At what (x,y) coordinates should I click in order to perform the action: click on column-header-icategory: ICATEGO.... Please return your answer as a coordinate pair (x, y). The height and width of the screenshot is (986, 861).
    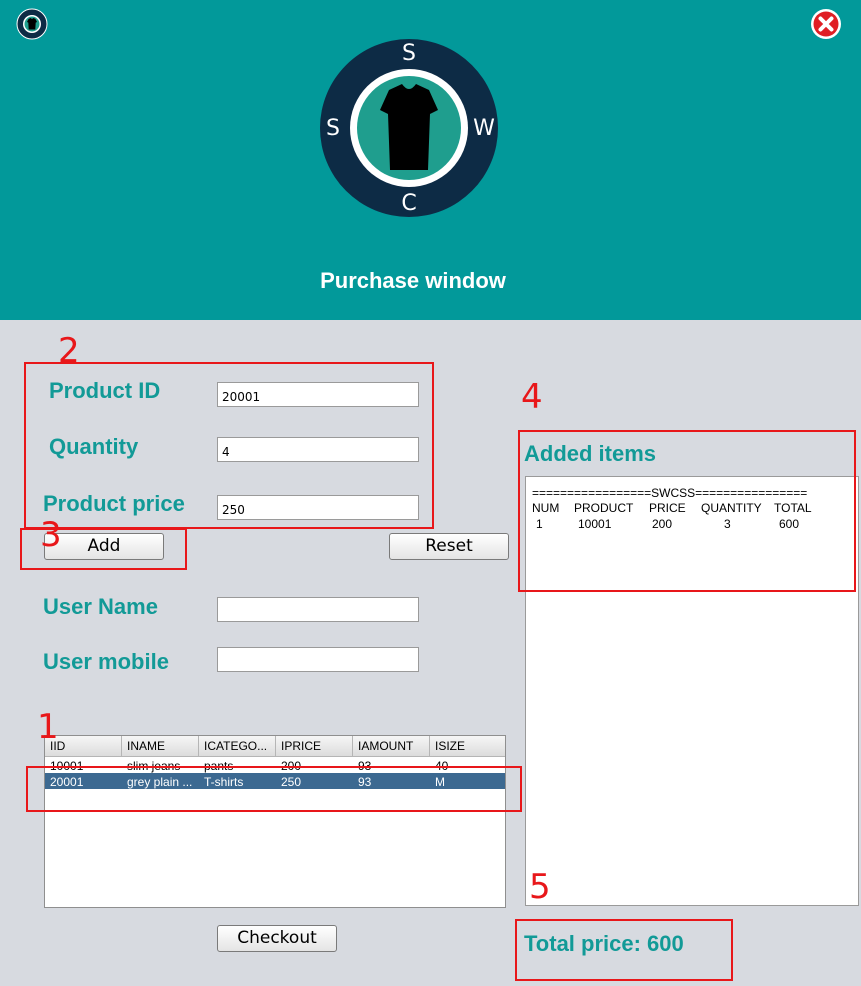
    Looking at the image, I should click on (237, 746).